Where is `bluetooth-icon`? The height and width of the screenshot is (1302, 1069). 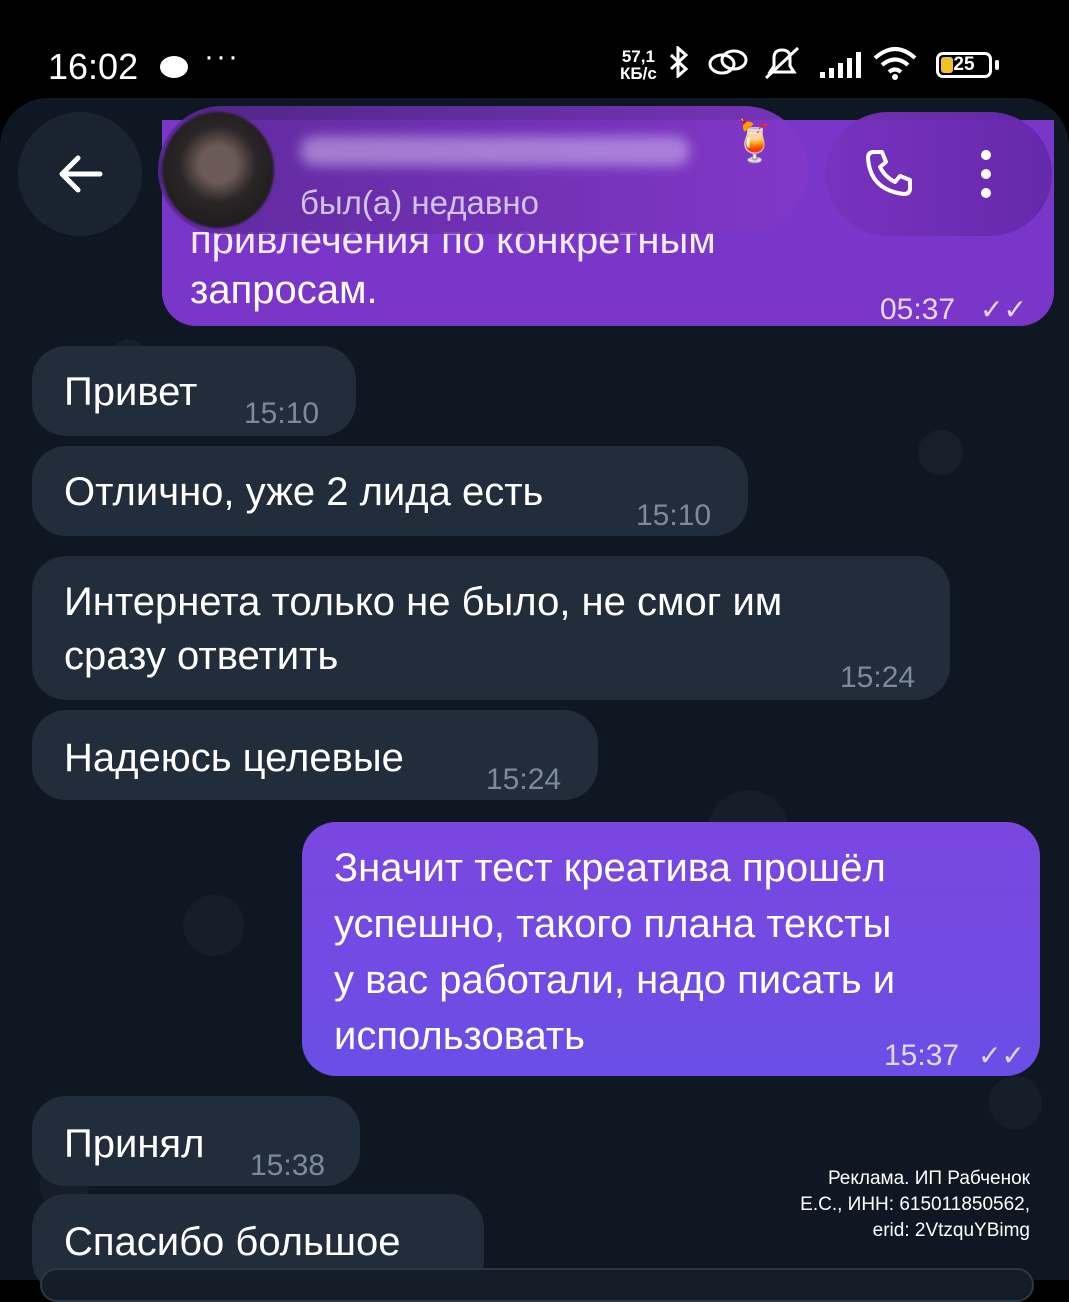
bluetooth-icon is located at coordinates (679, 65).